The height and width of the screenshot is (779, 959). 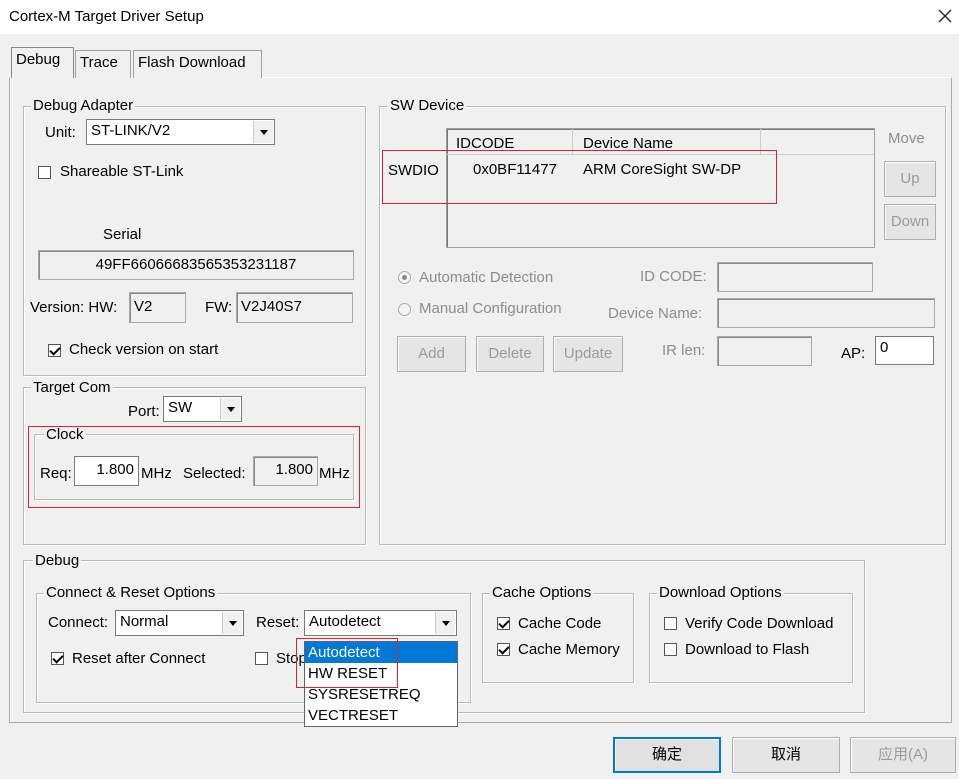 I want to click on download-options-group, so click(x=751, y=638).